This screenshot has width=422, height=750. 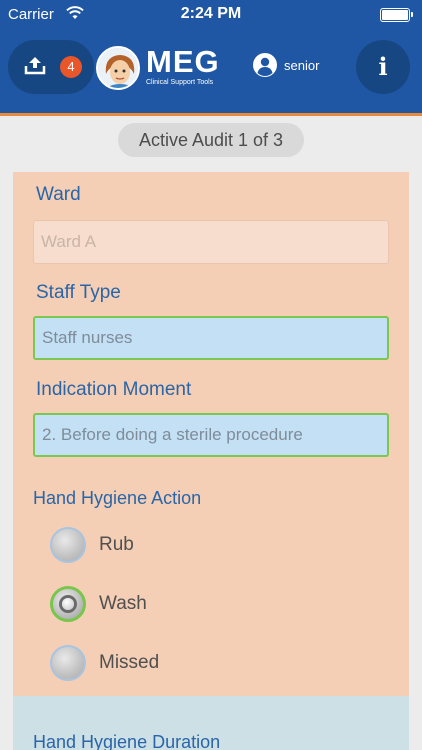 I want to click on radio-missed-label: Missed, so click(x=129, y=663).